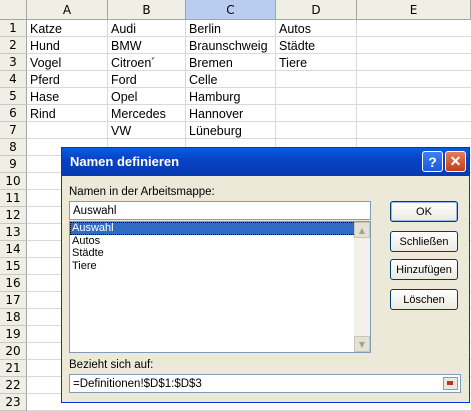 The height and width of the screenshot is (411, 471). Describe the element at coordinates (424, 299) in the screenshot. I see `delete-button: Löschen` at that location.